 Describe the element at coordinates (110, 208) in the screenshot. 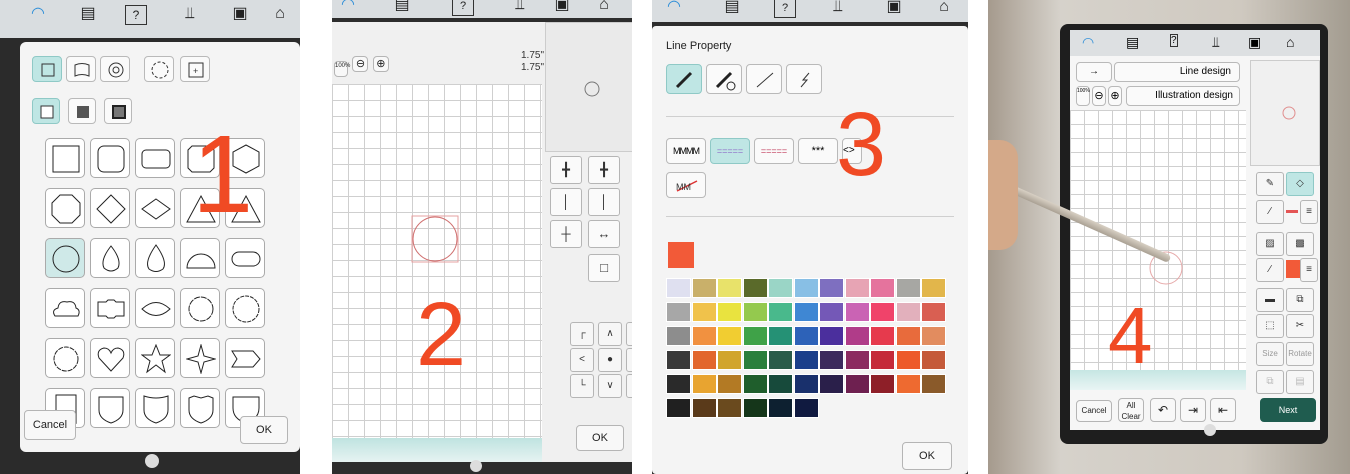

I see `shape-diamond` at that location.